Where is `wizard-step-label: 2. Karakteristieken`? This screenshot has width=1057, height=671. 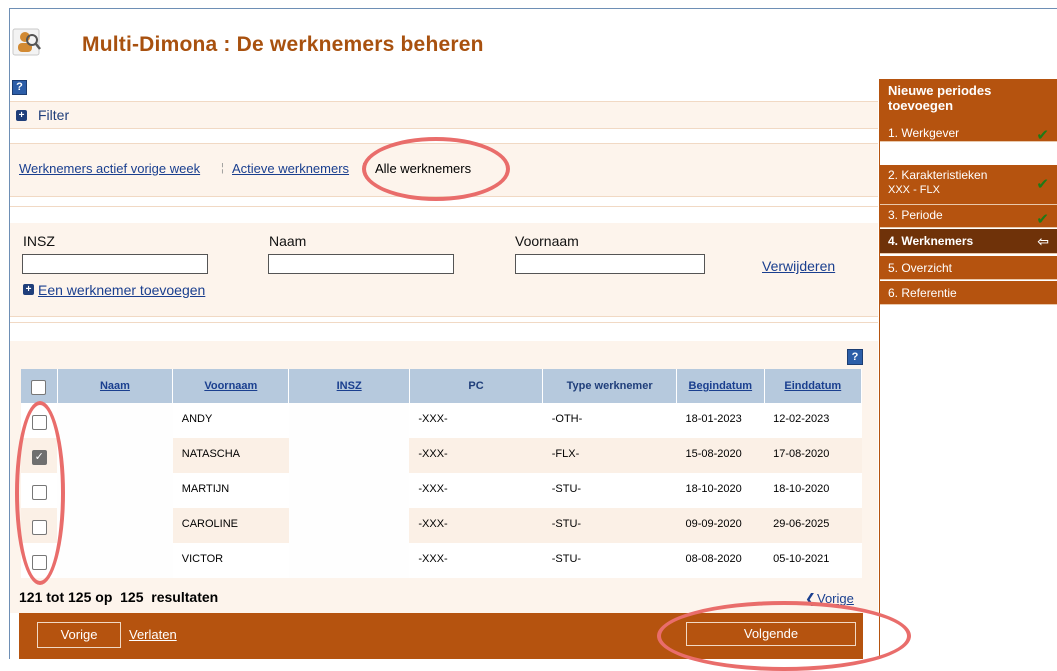
wizard-step-label: 2. Karakteristieken is located at coordinates (938, 175).